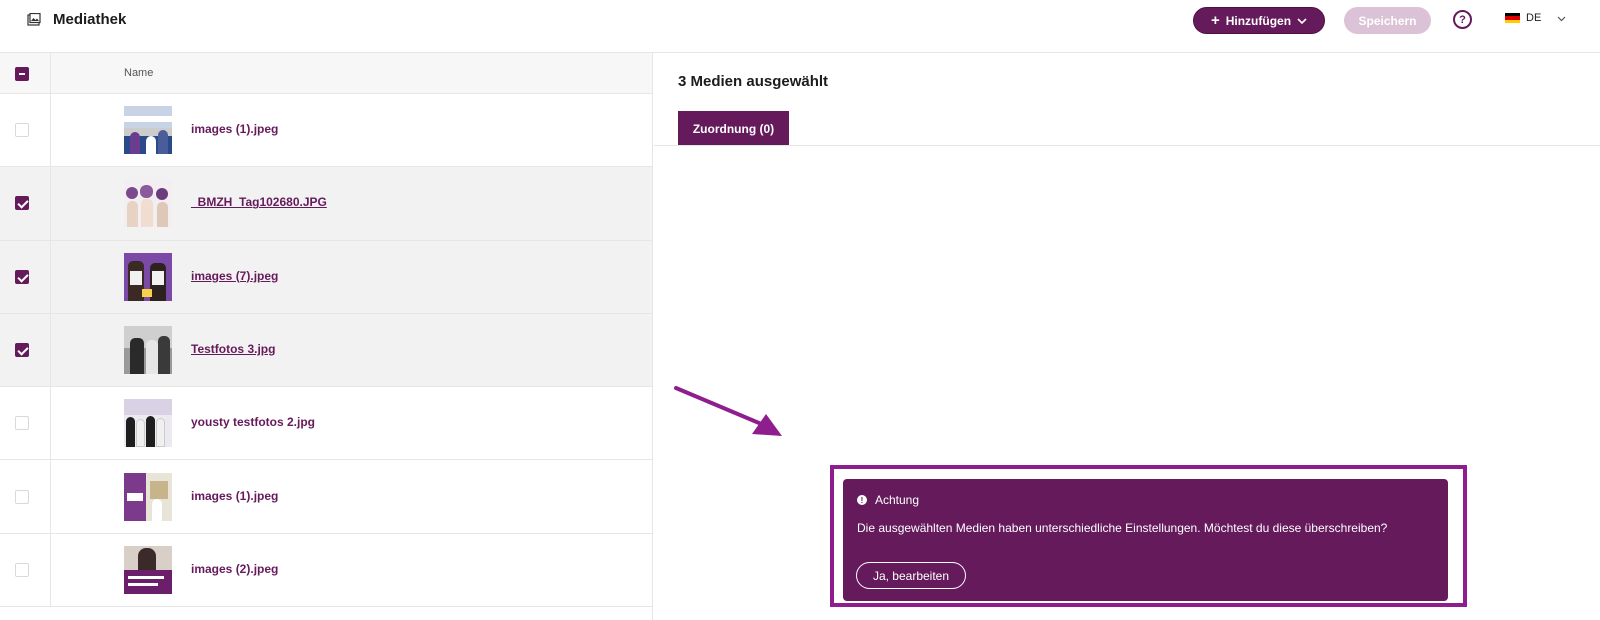 Image resolution: width=1600 pixels, height=620 pixels. Describe the element at coordinates (34, 19) in the screenshot. I see `media-library-icon` at that location.